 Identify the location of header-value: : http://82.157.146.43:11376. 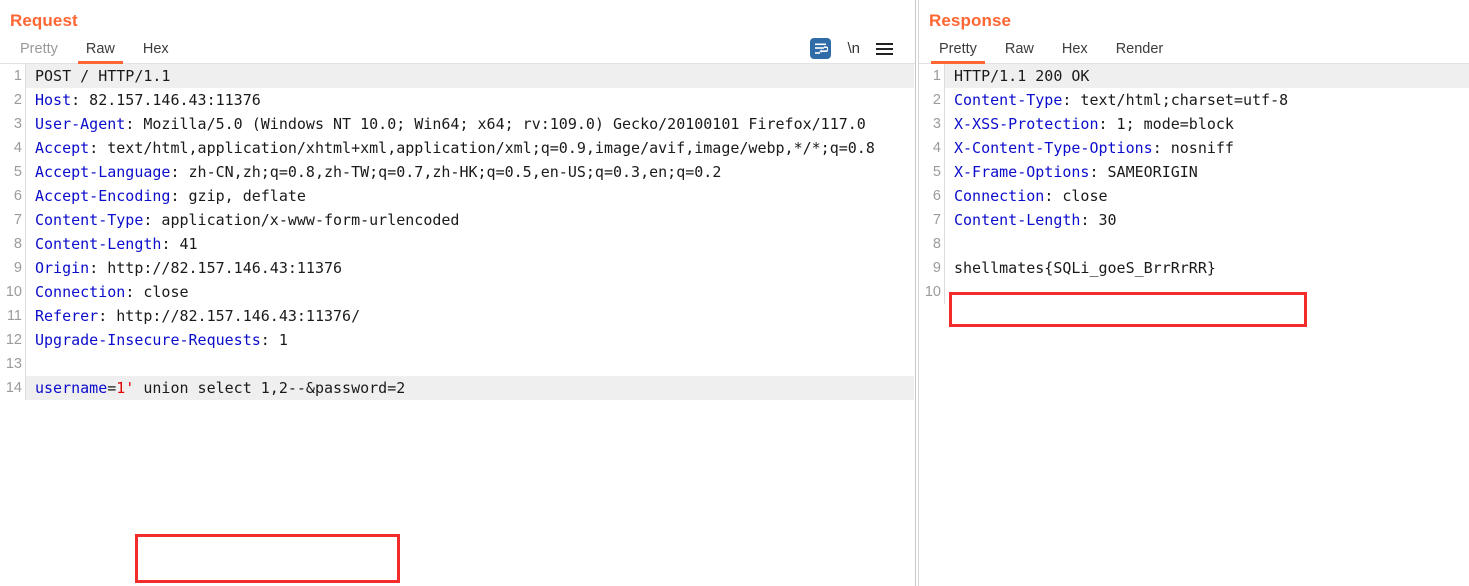
(216, 268).